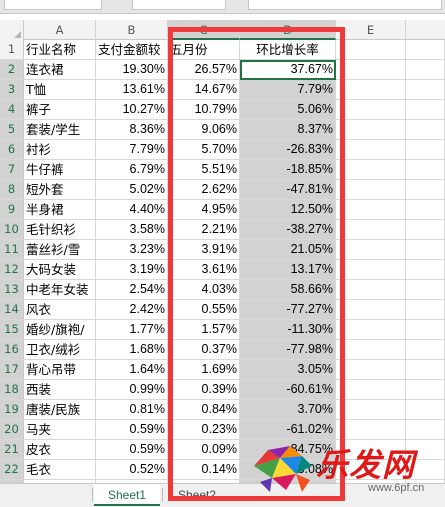 This screenshot has width=445, height=507. What do you see at coordinates (288, 90) in the screenshot?
I see `growth-rate-cell: 7.79%` at bounding box center [288, 90].